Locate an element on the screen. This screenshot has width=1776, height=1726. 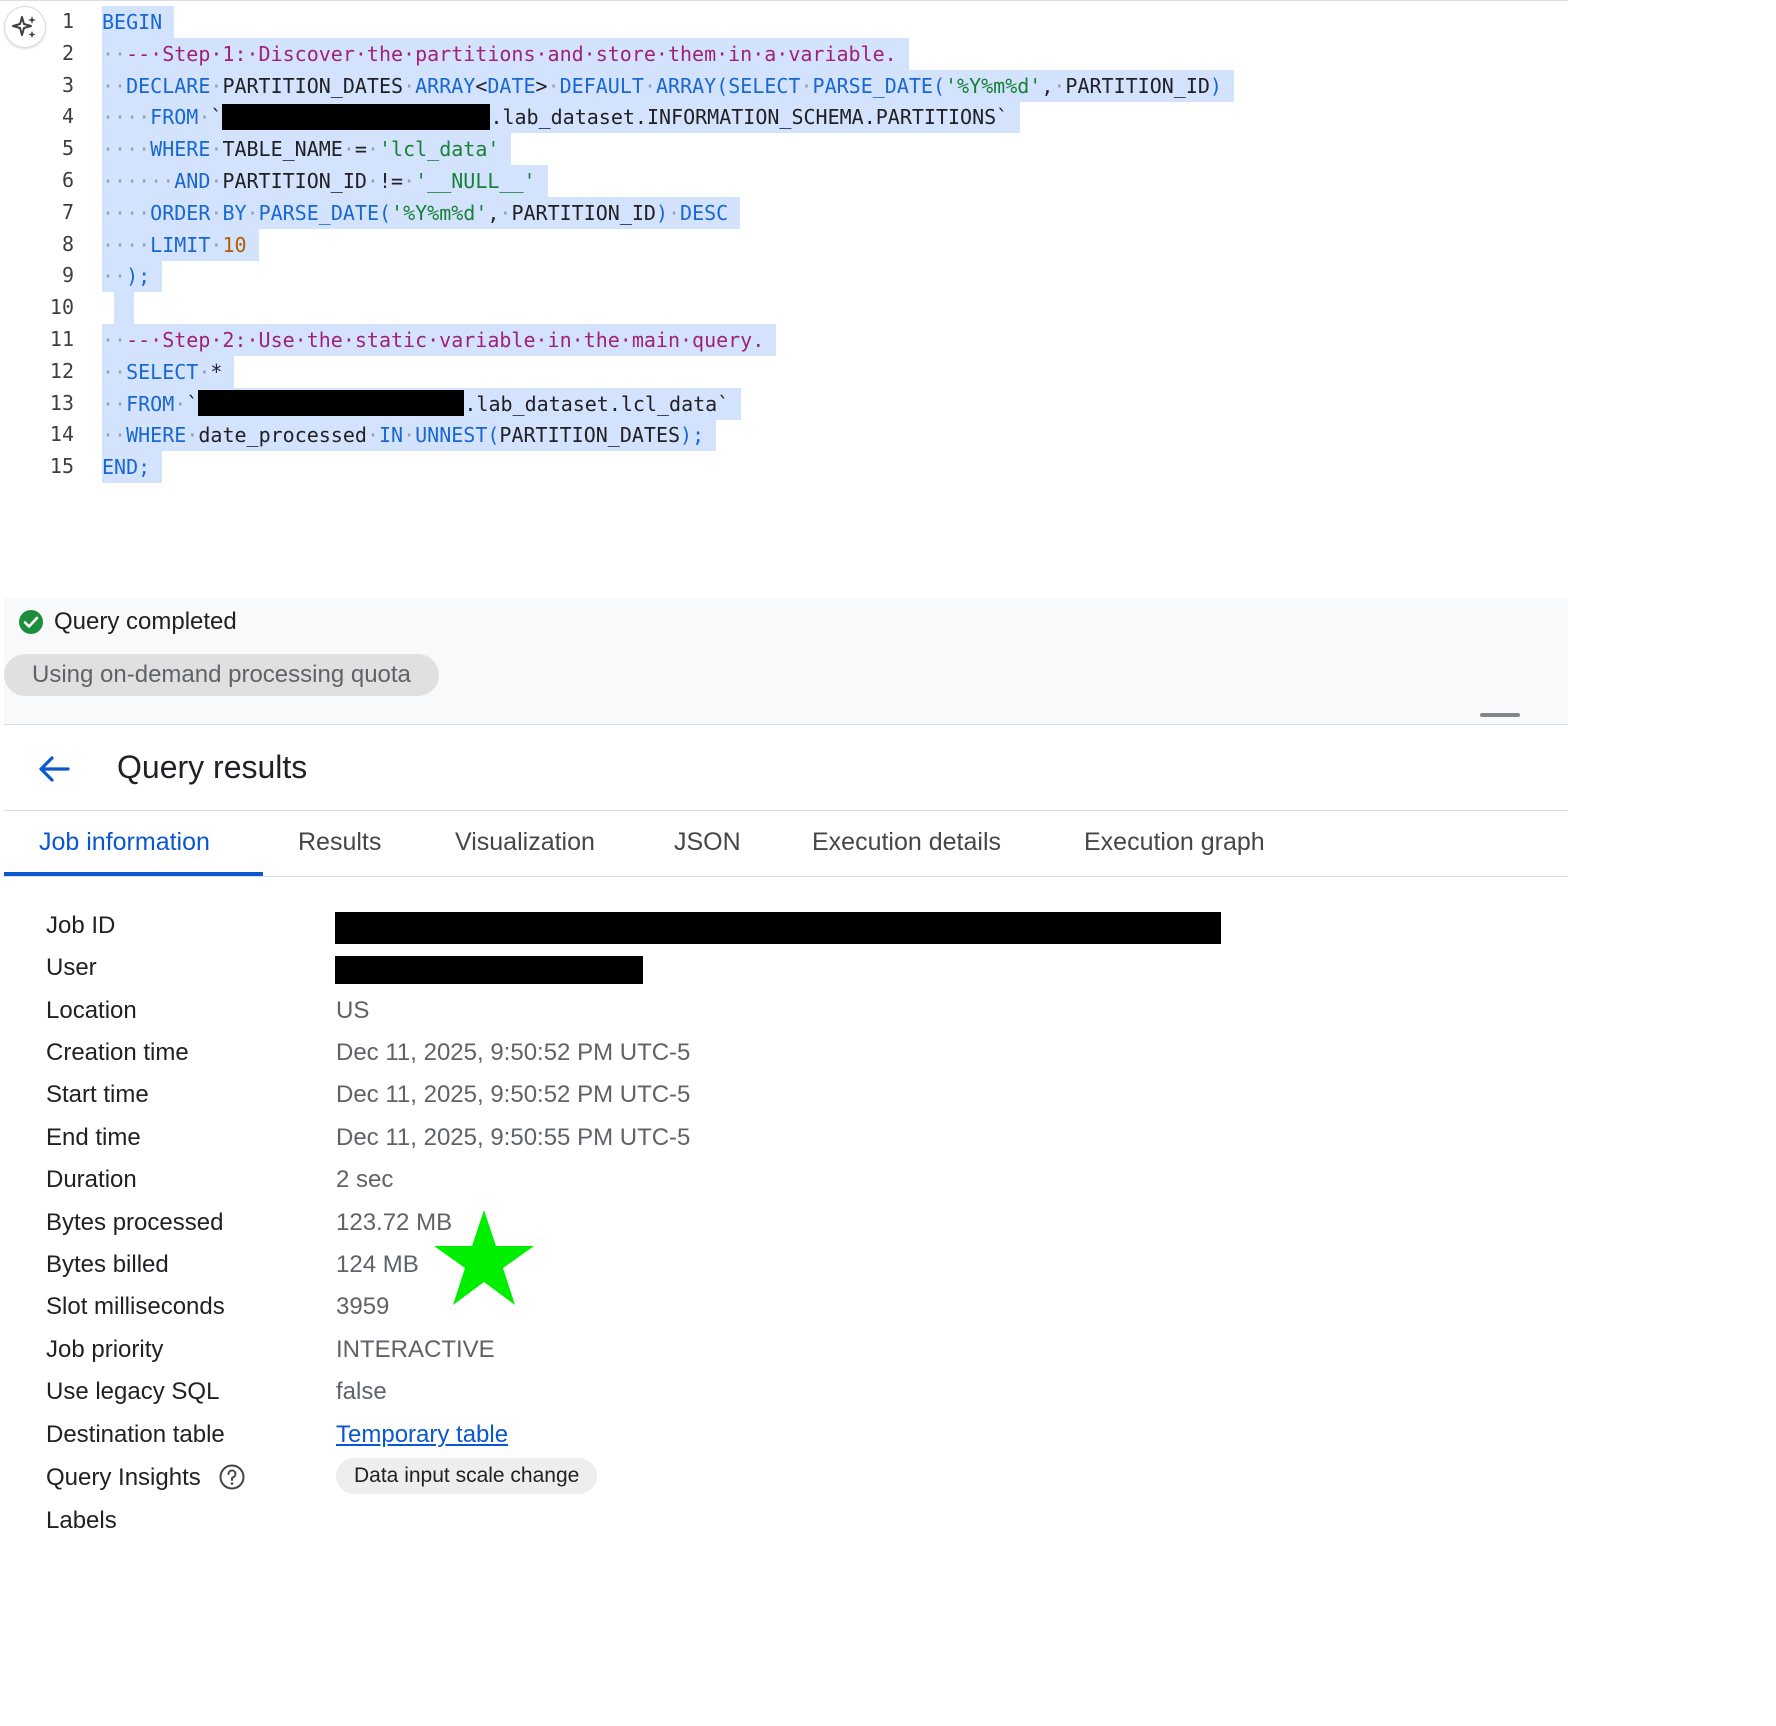
code-line: 13 ··FROM·` .lab_dataset.lcl_data` is located at coordinates (786, 403).